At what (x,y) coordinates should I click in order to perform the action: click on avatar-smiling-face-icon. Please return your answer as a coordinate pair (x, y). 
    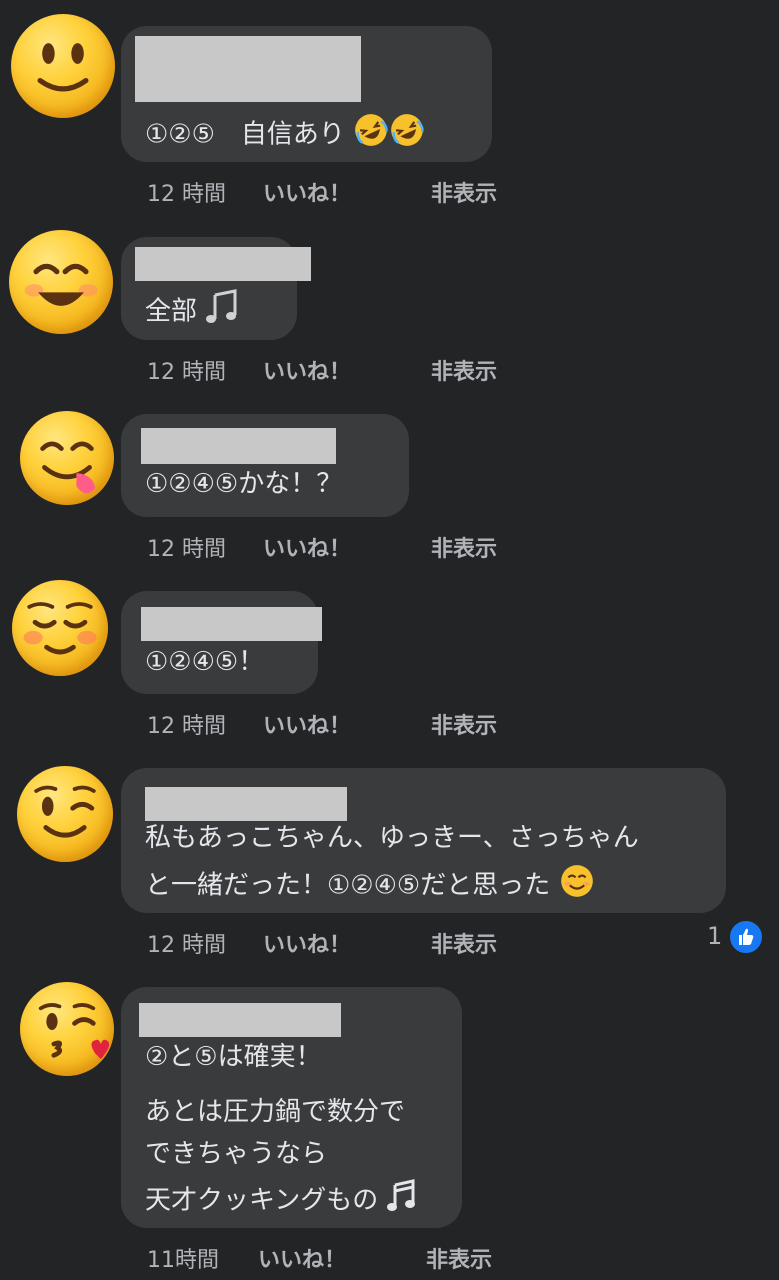
    Looking at the image, I should click on (61, 282).